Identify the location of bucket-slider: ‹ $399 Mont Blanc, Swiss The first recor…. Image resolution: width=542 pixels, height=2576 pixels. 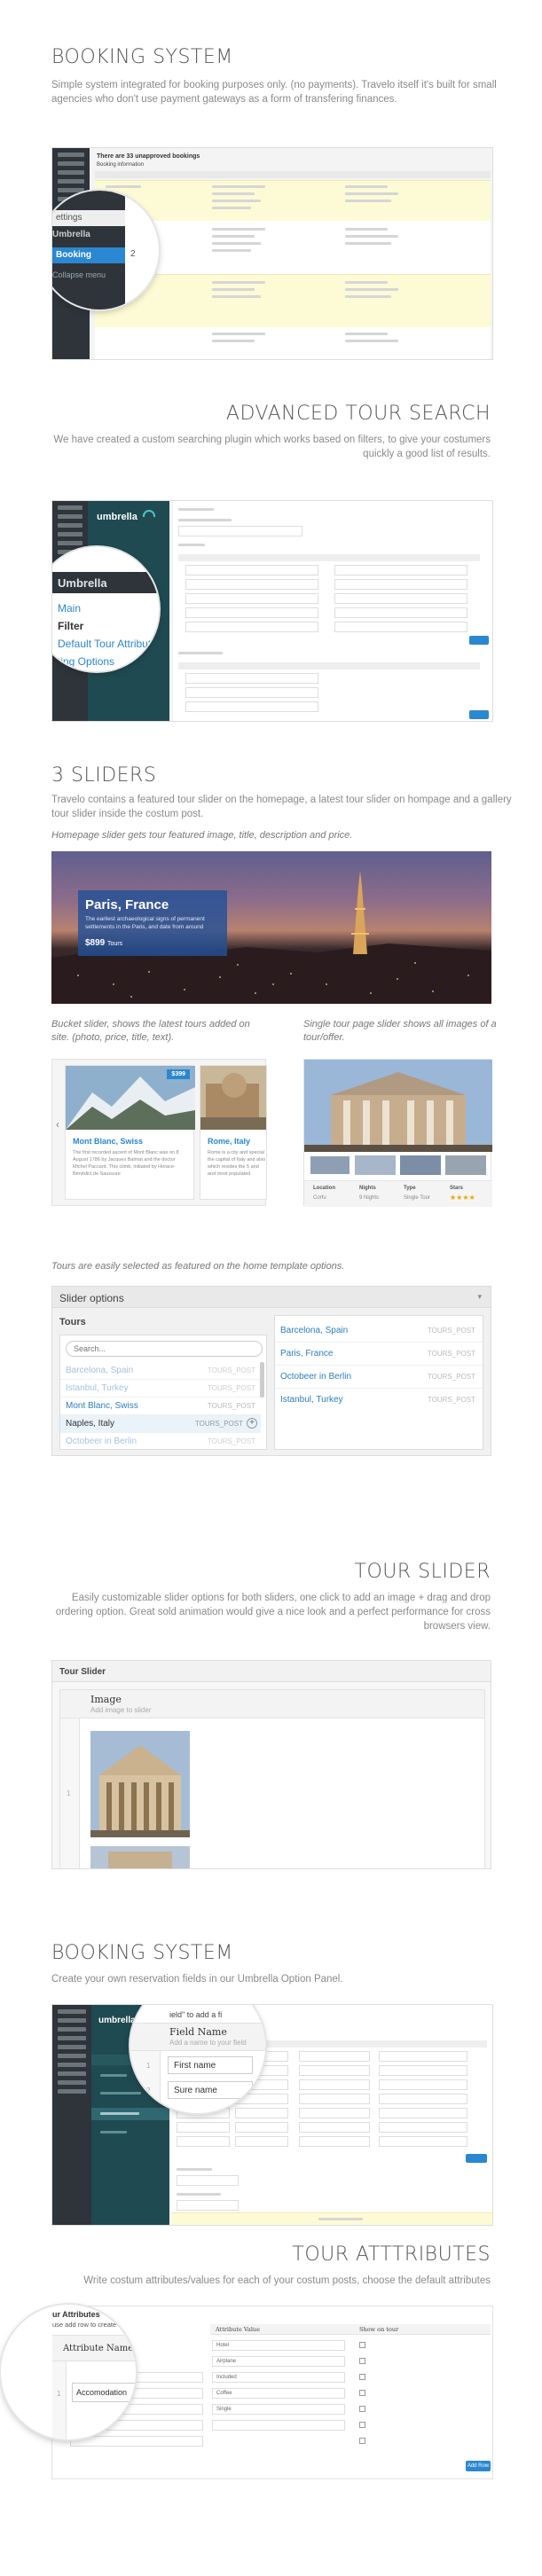
(159, 1132).